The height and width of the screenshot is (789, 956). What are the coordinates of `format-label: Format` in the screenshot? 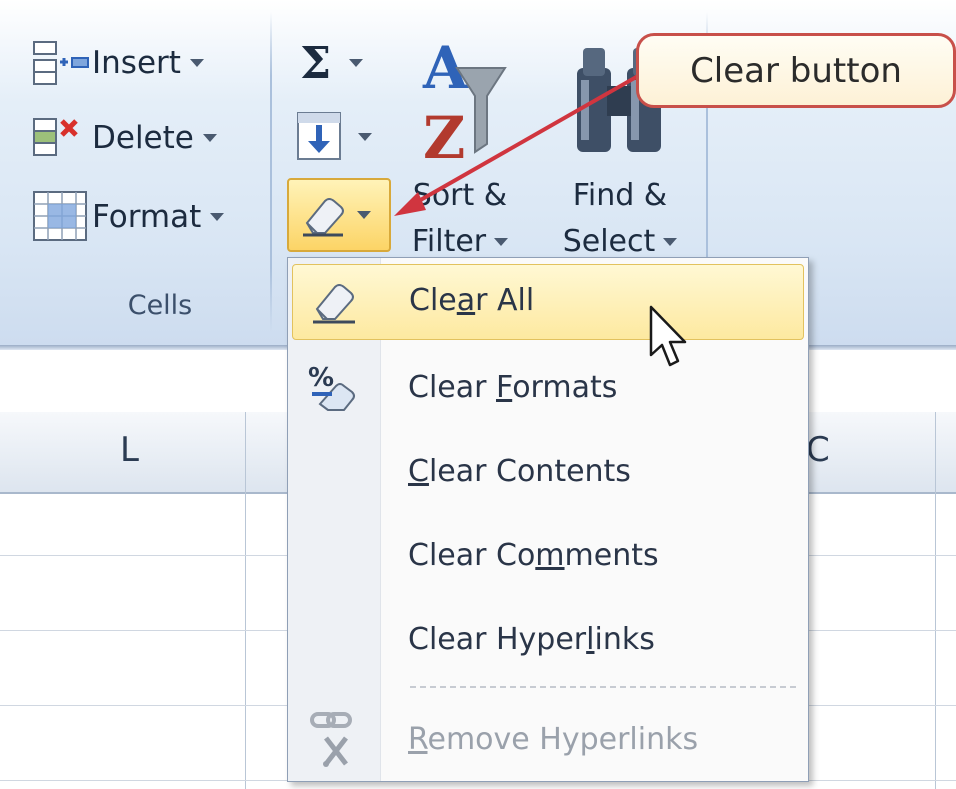 It's located at (147, 217).